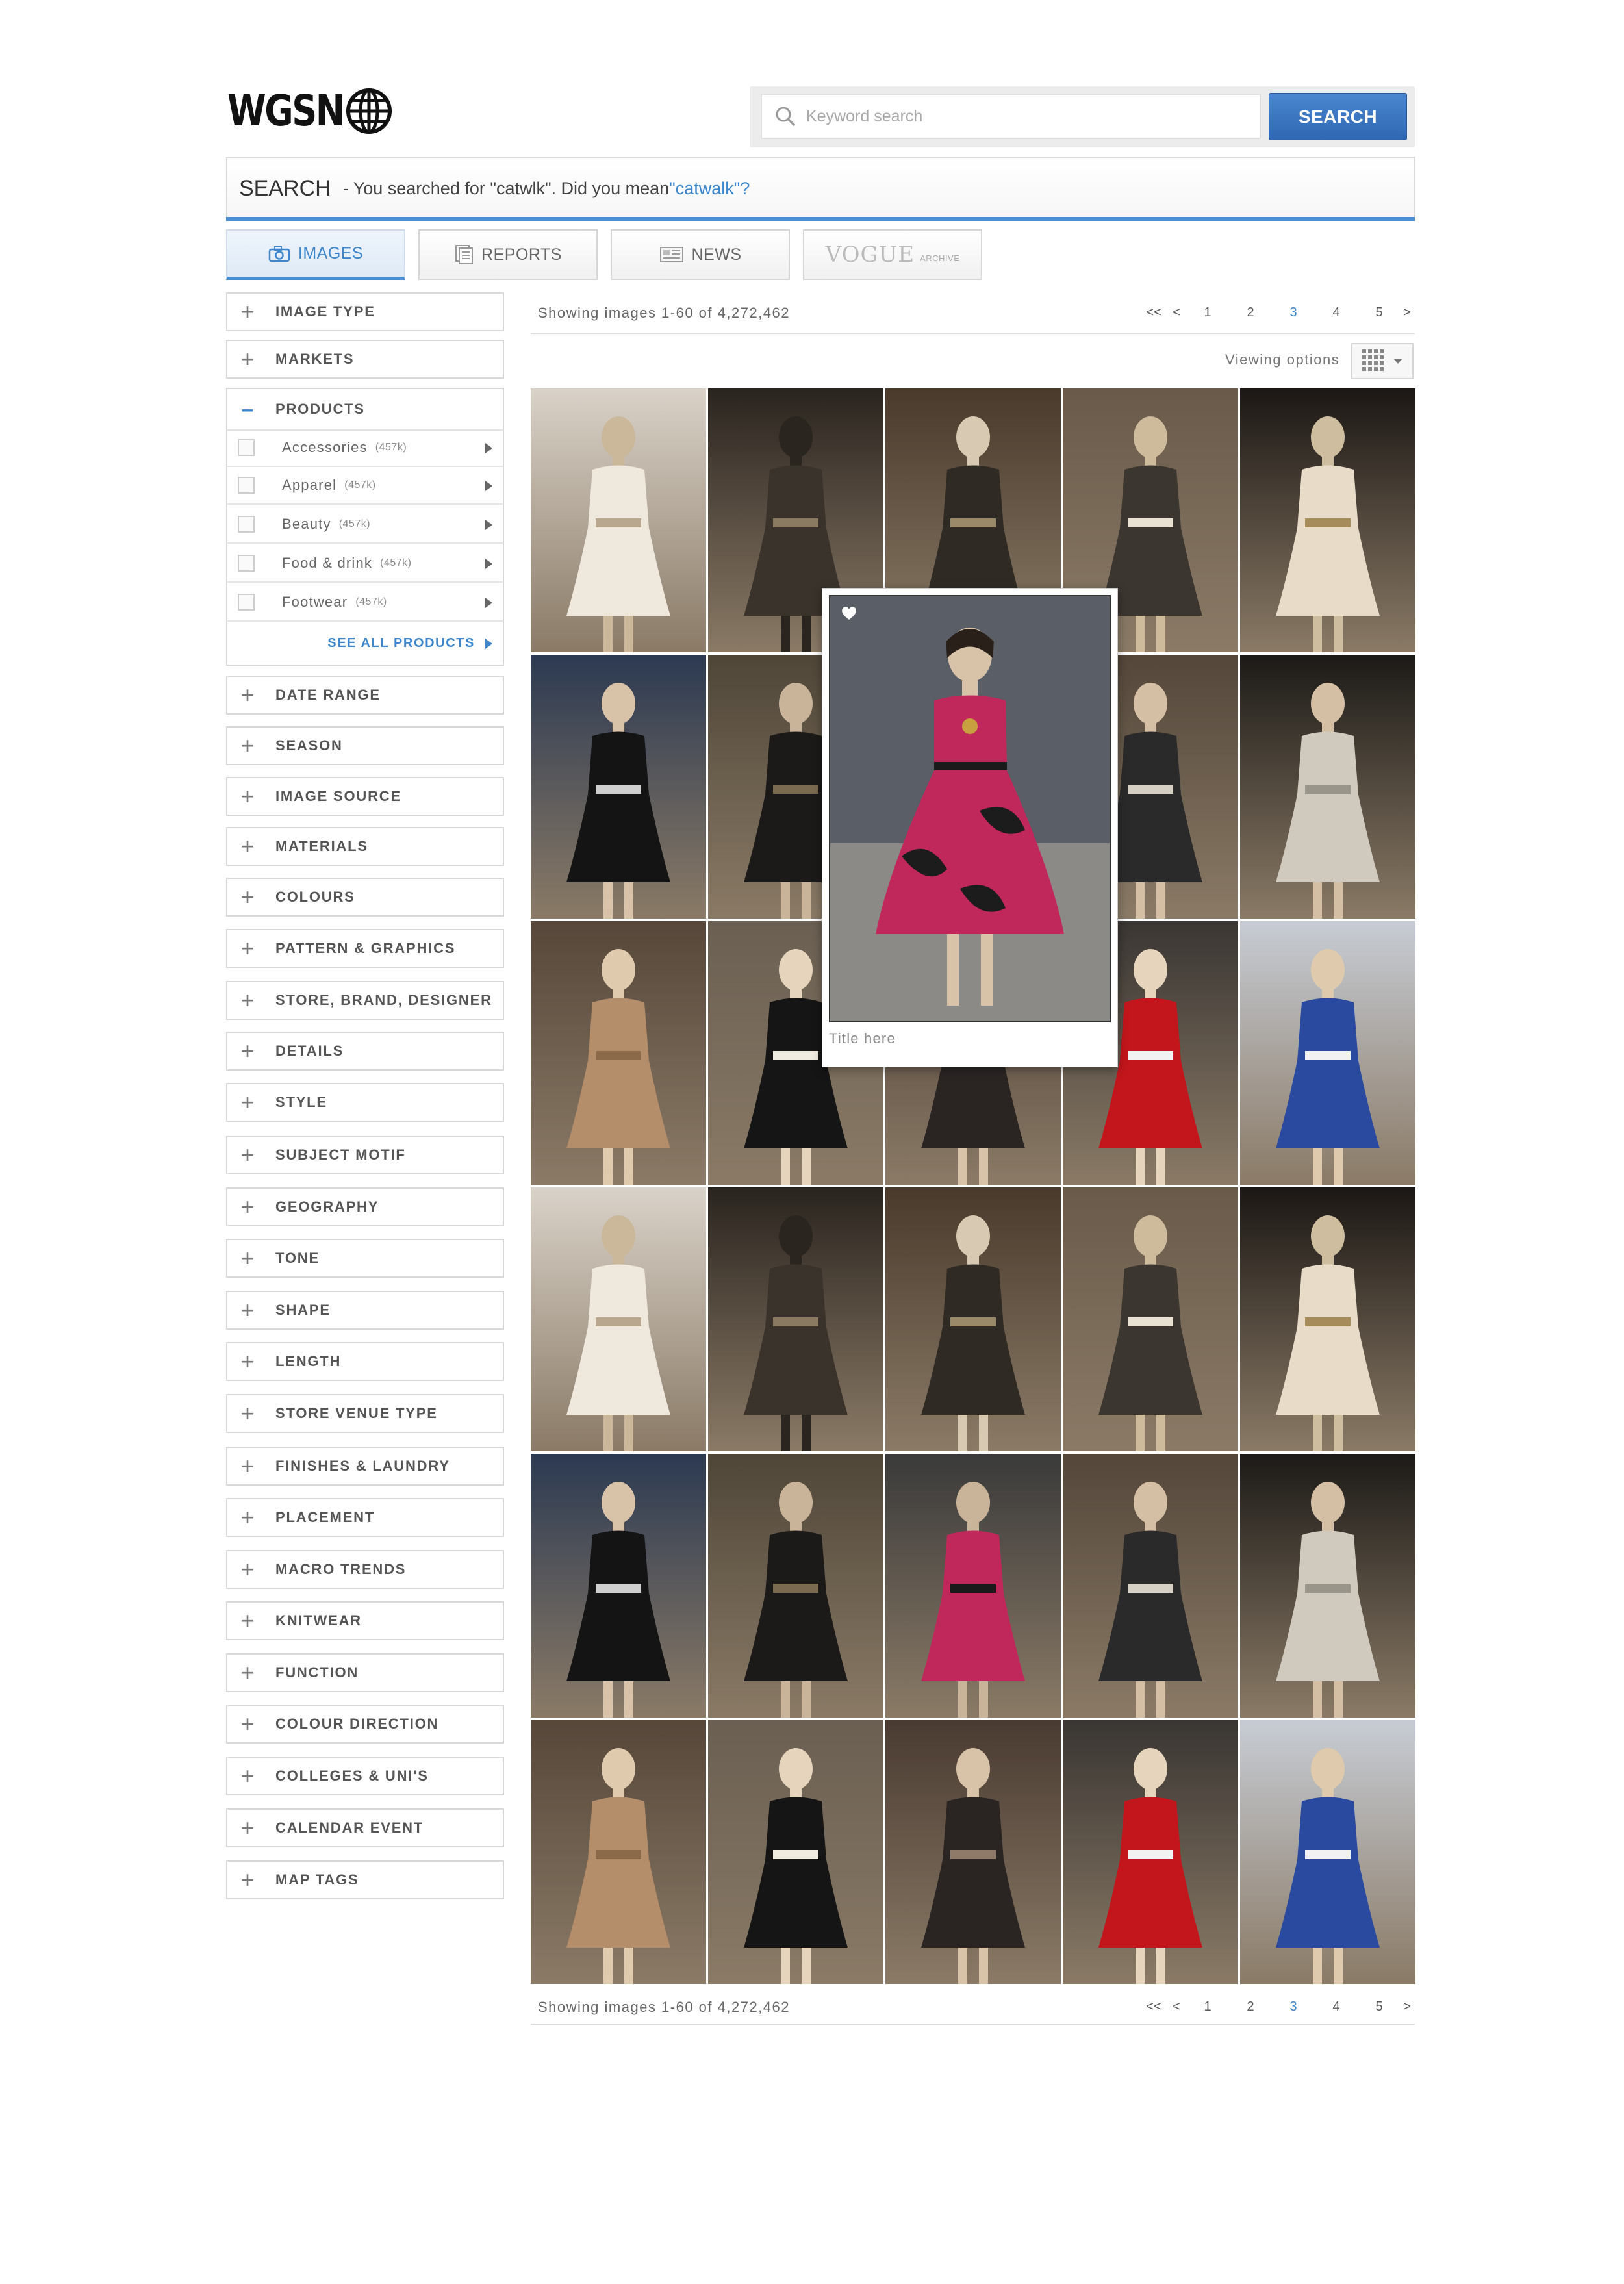 This screenshot has width=1624, height=2284. I want to click on filter-date-range: + DATE RANGE, so click(365, 696).